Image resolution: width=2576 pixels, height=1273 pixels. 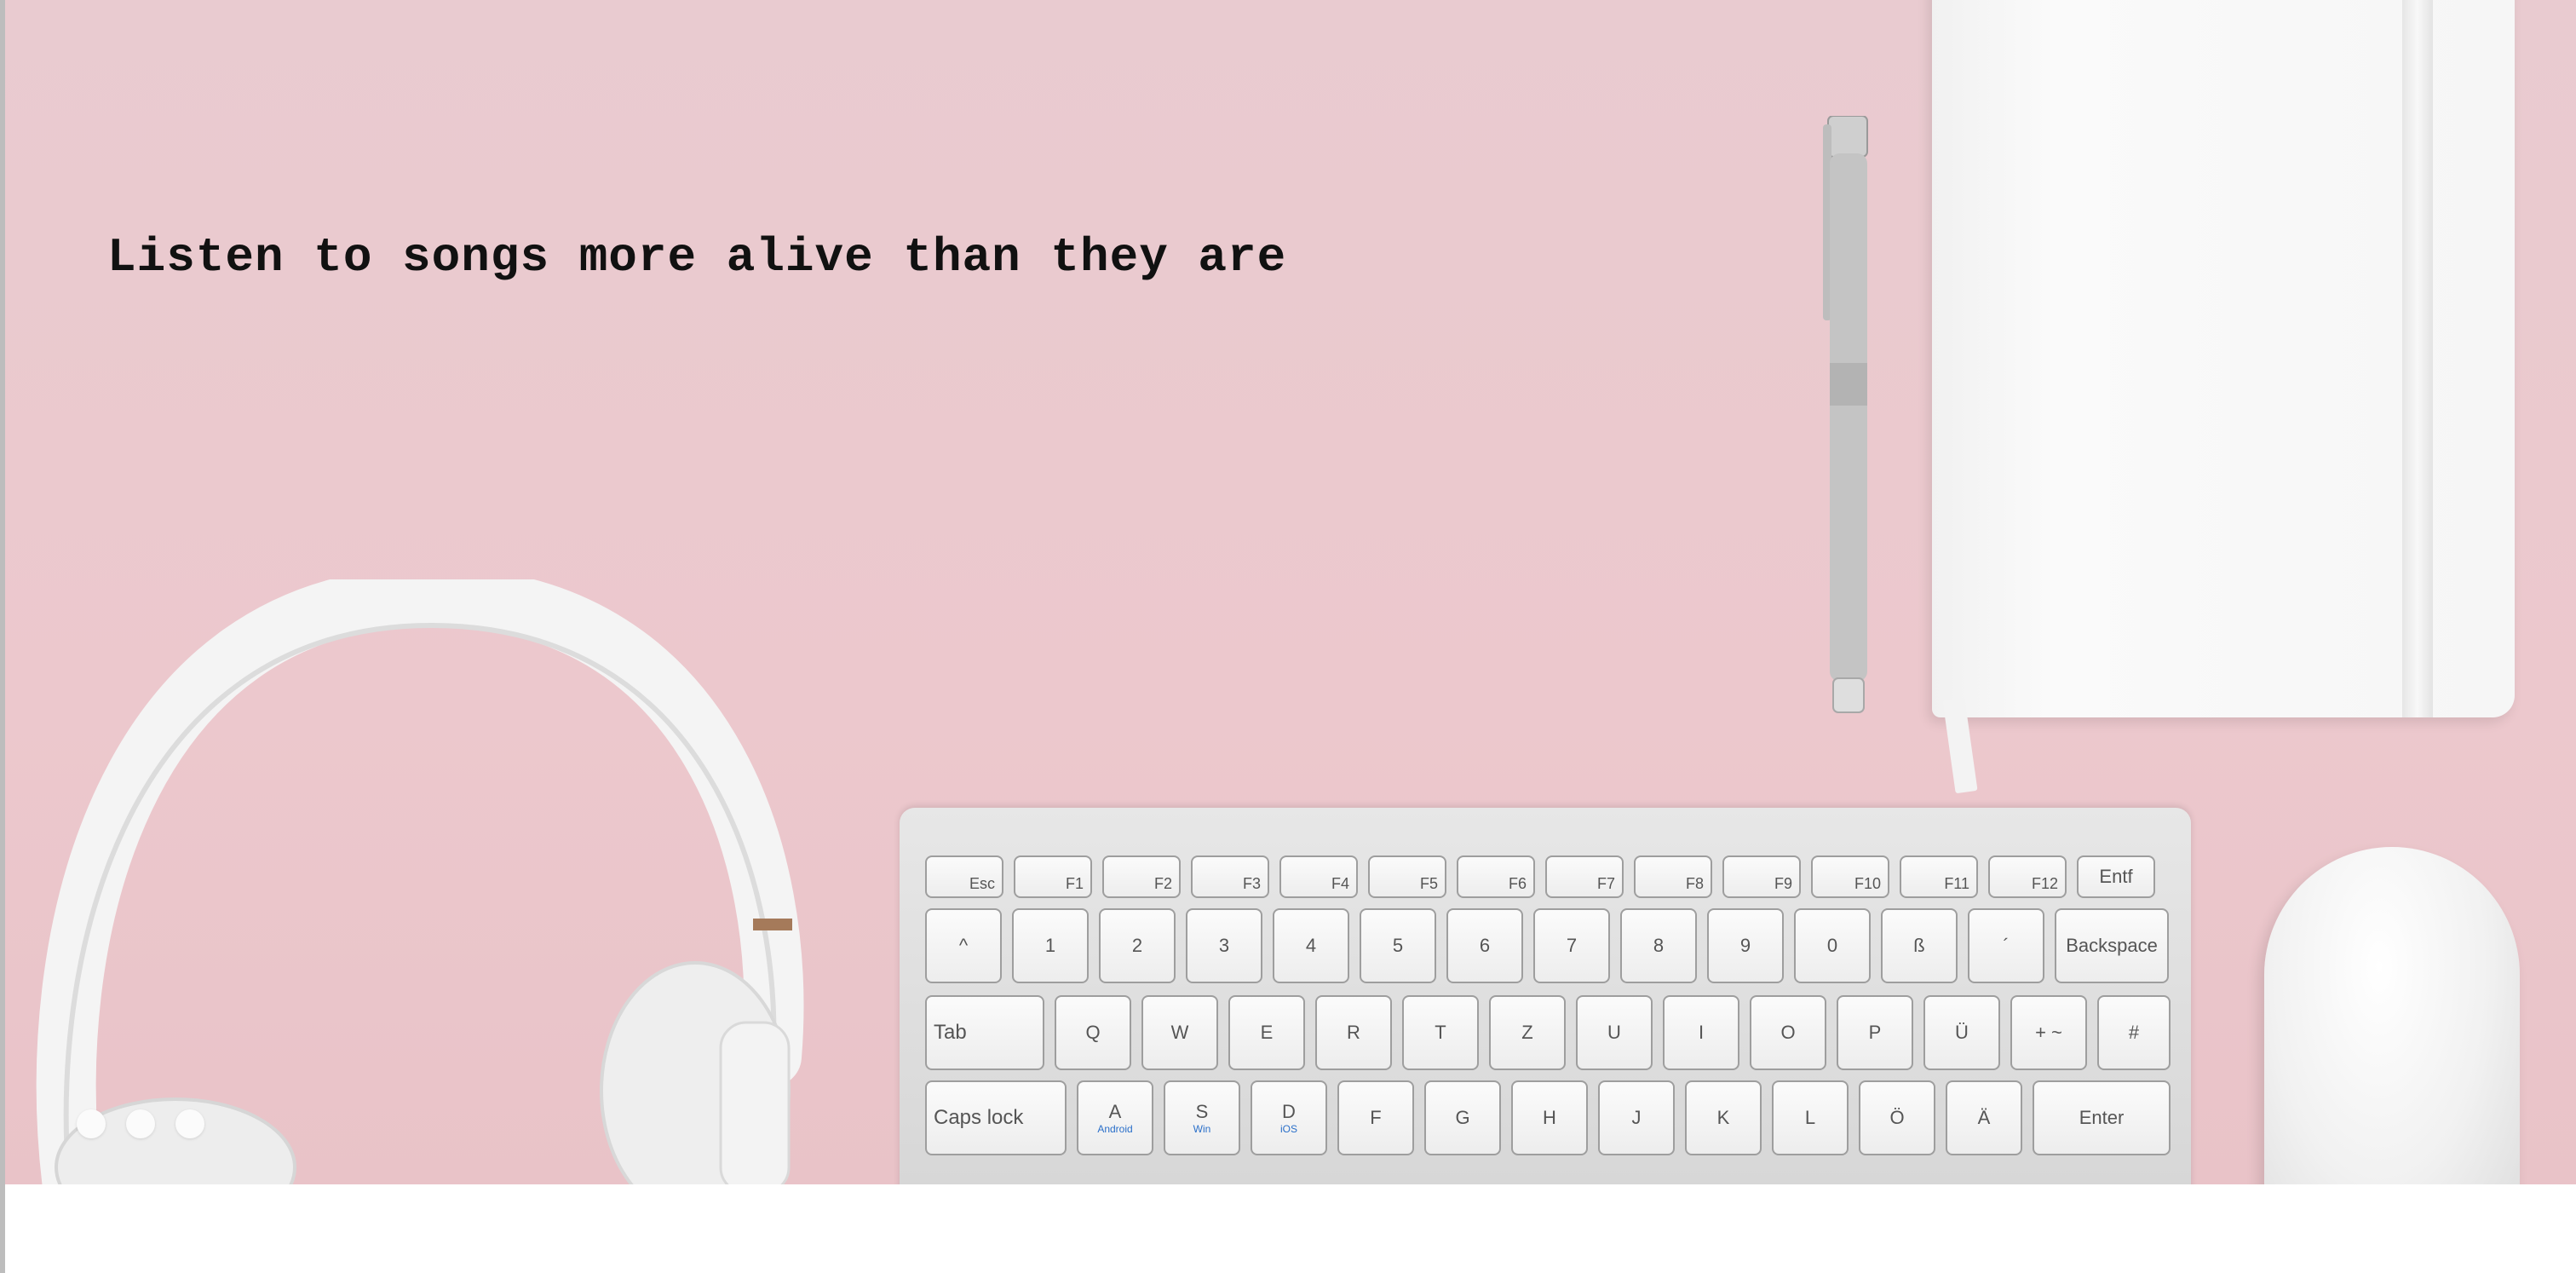 I want to click on key-f8: F8, so click(x=1673, y=876).